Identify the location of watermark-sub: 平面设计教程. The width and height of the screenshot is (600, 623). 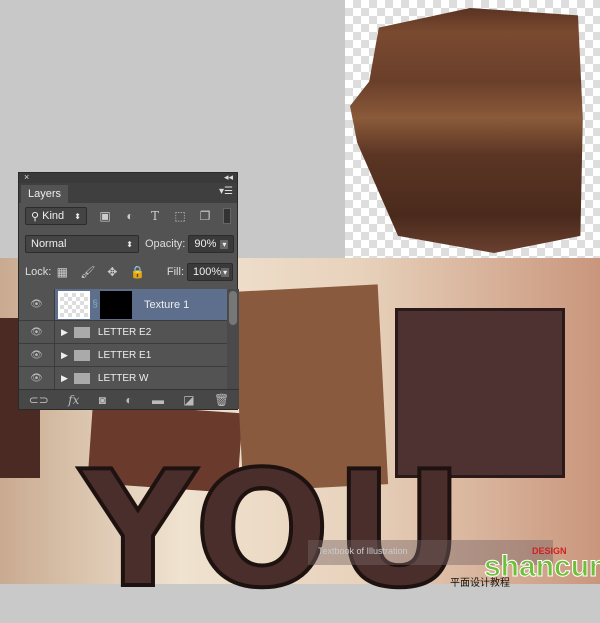
(480, 583).